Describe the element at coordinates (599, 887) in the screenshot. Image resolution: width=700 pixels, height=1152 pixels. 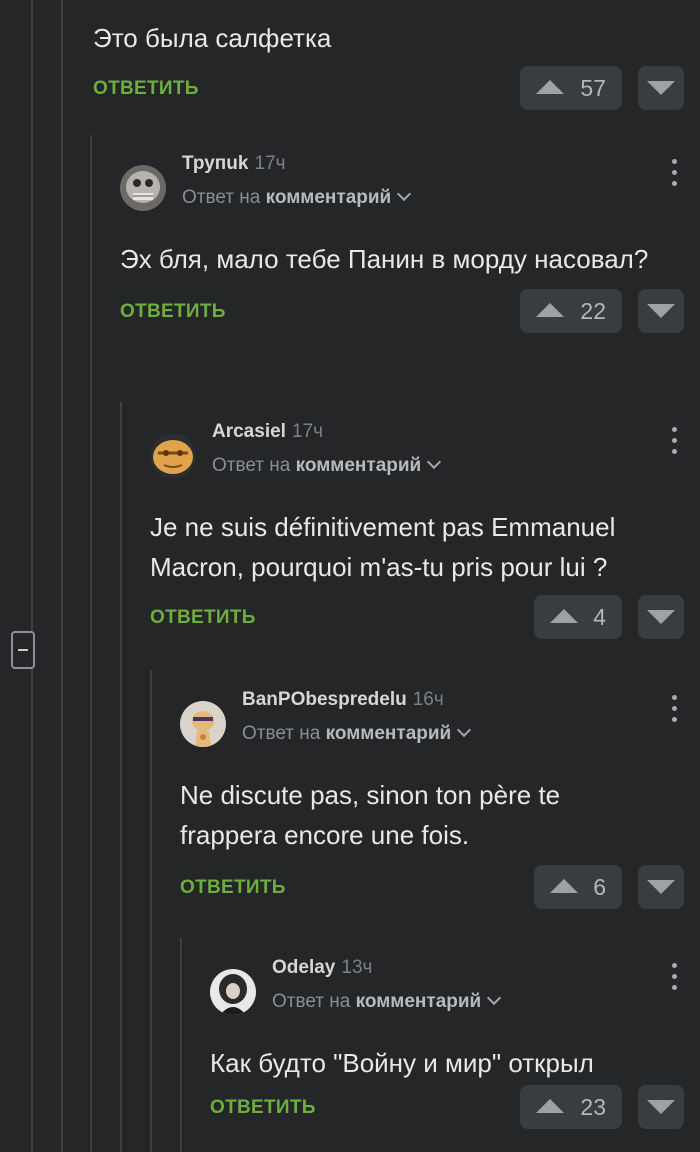
I see `vote-count: 6` at that location.